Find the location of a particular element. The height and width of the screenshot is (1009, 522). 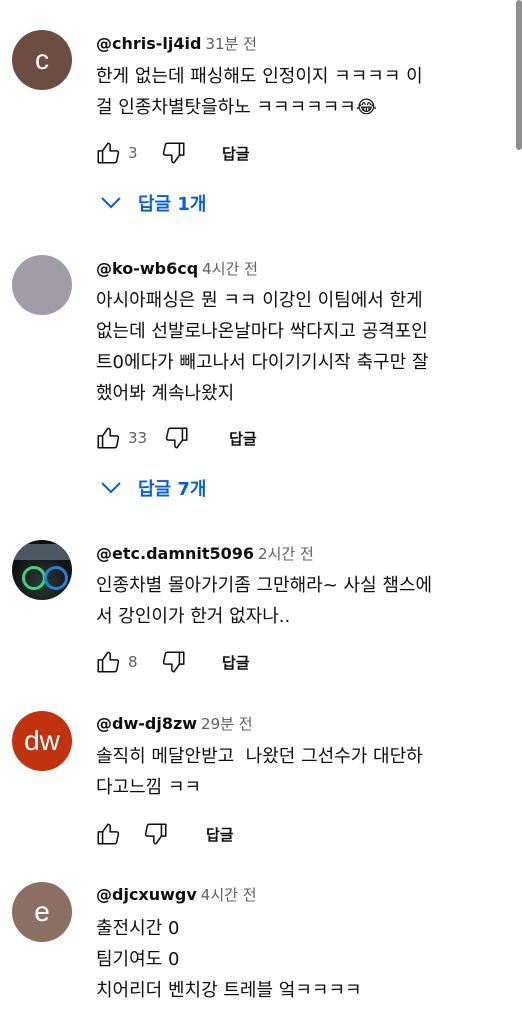

scrollbar is located at coordinates (519, 75).